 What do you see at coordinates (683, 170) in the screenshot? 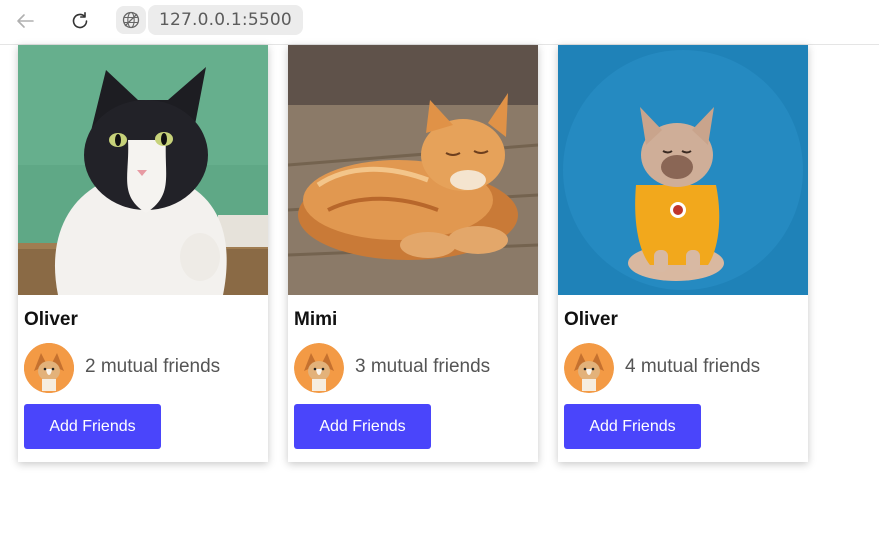
I see `dog-photo` at bounding box center [683, 170].